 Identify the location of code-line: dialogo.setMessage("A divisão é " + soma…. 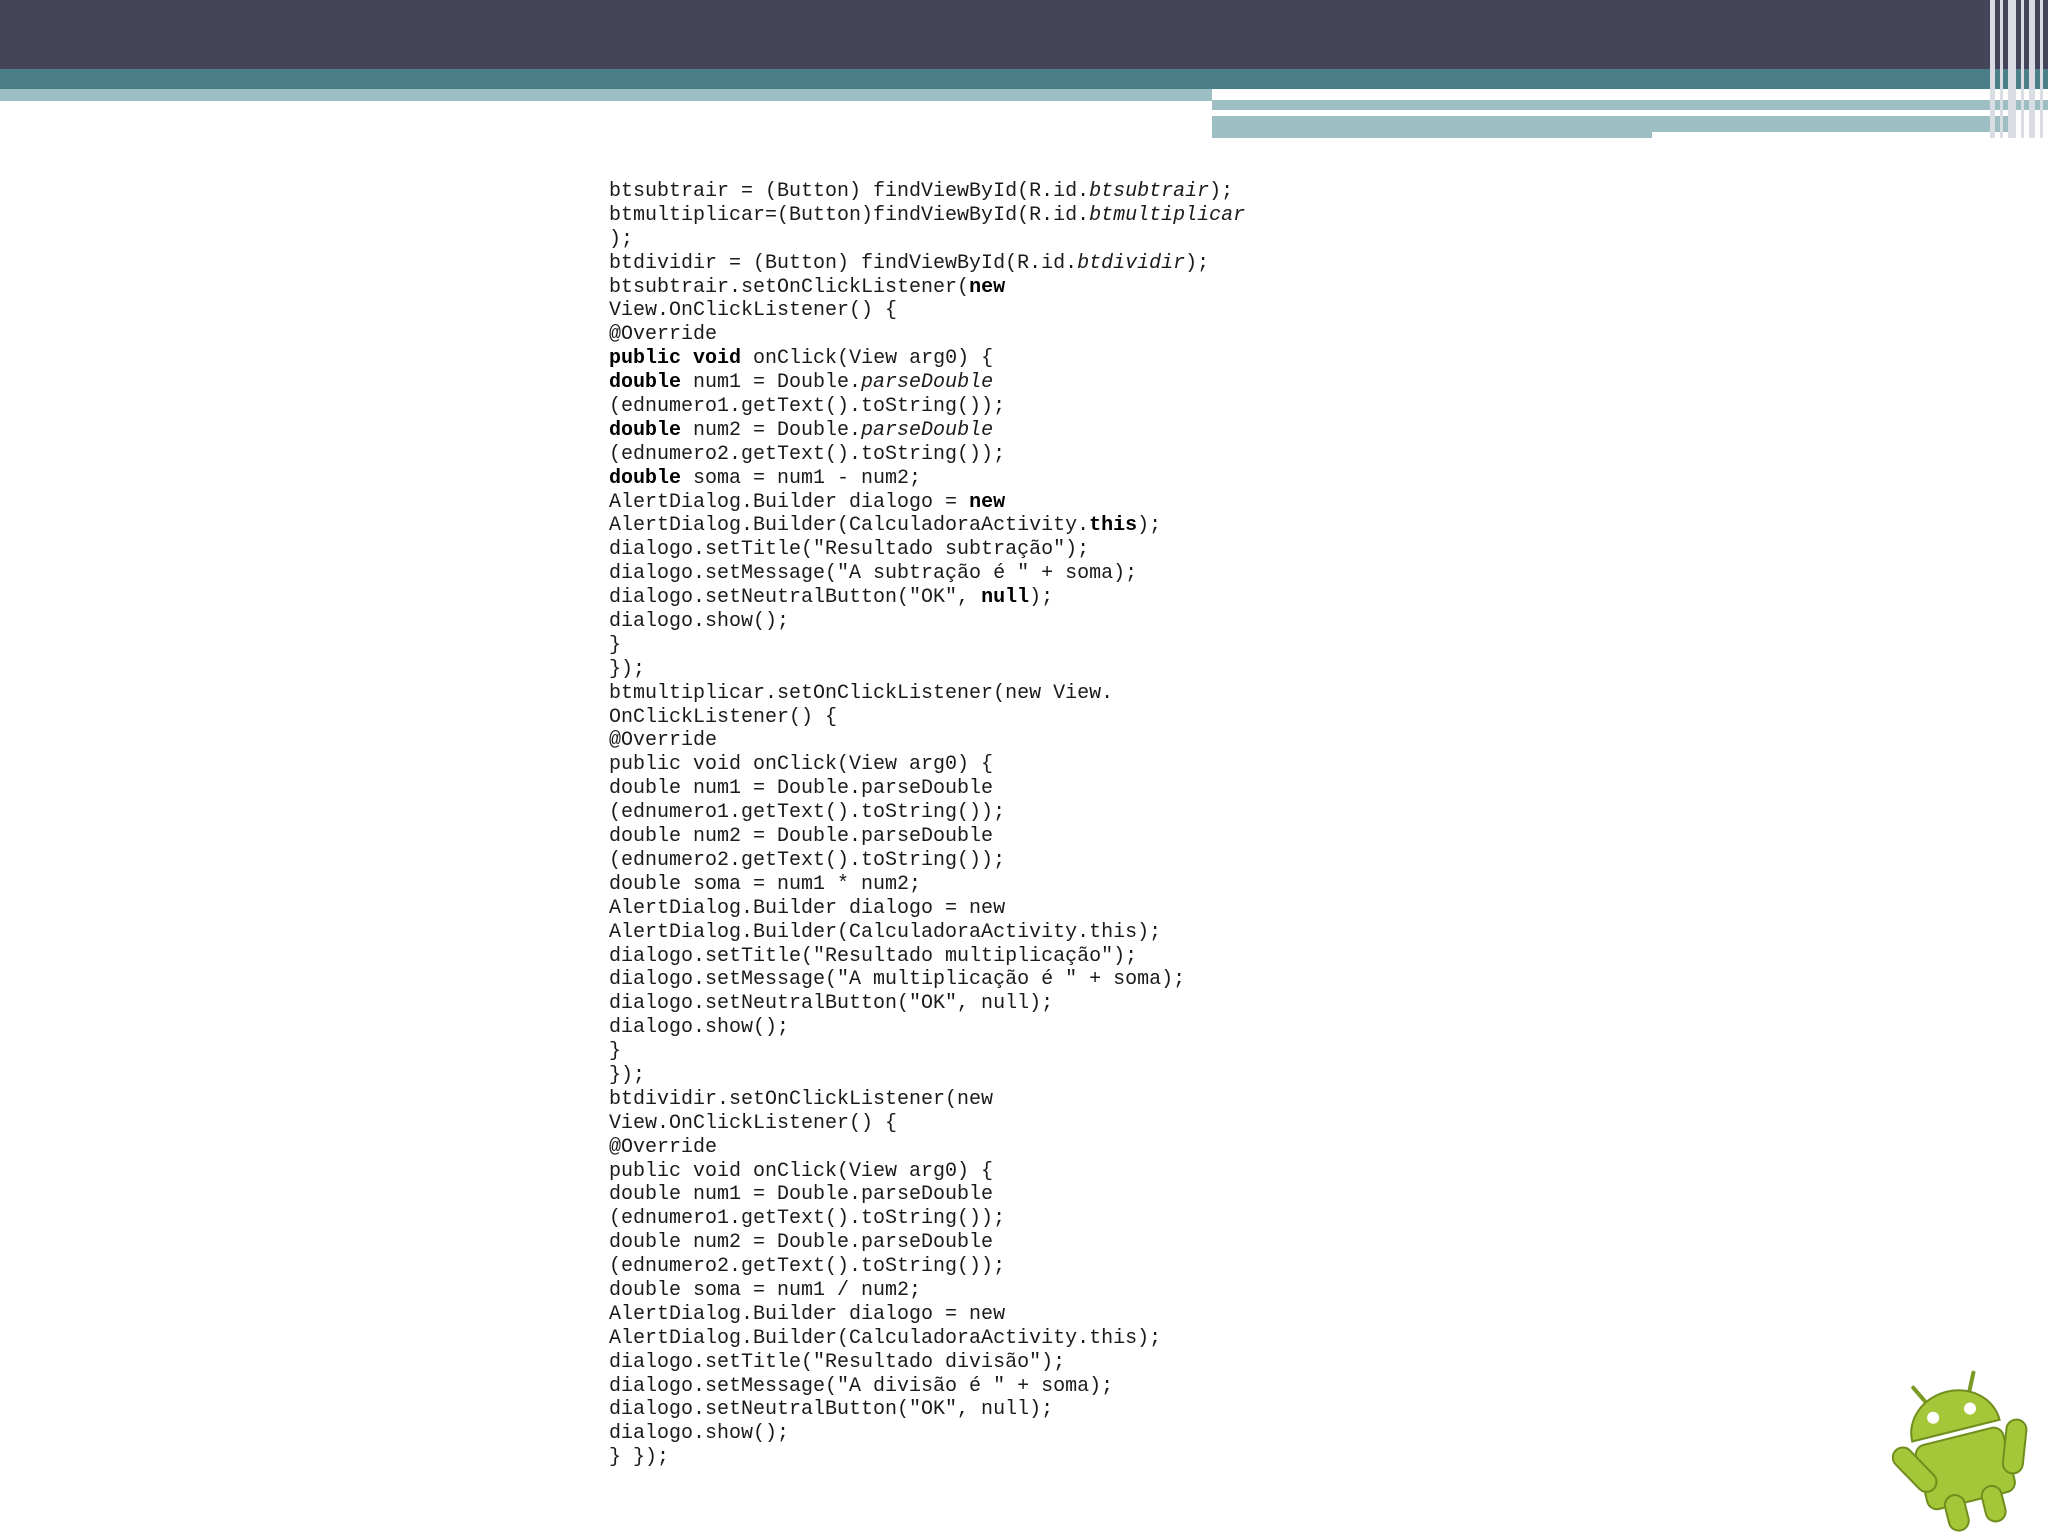
(969, 1387).